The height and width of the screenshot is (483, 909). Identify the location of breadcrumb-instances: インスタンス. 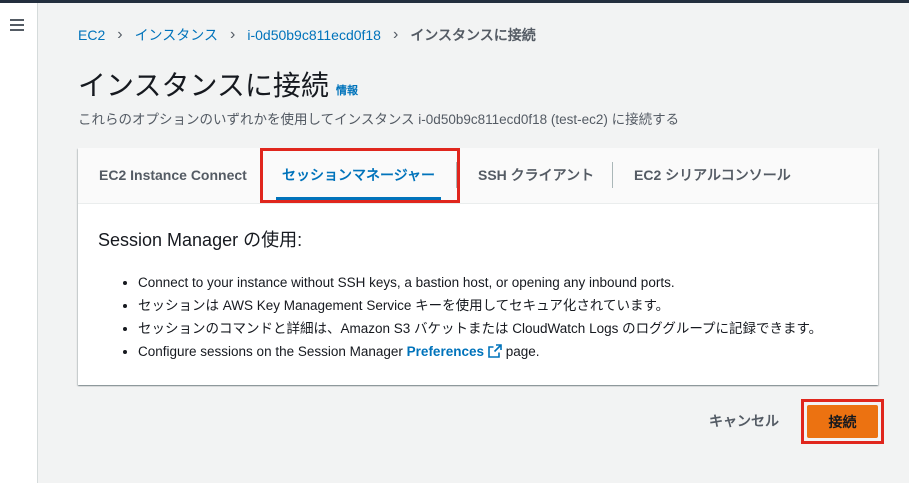
(176, 35).